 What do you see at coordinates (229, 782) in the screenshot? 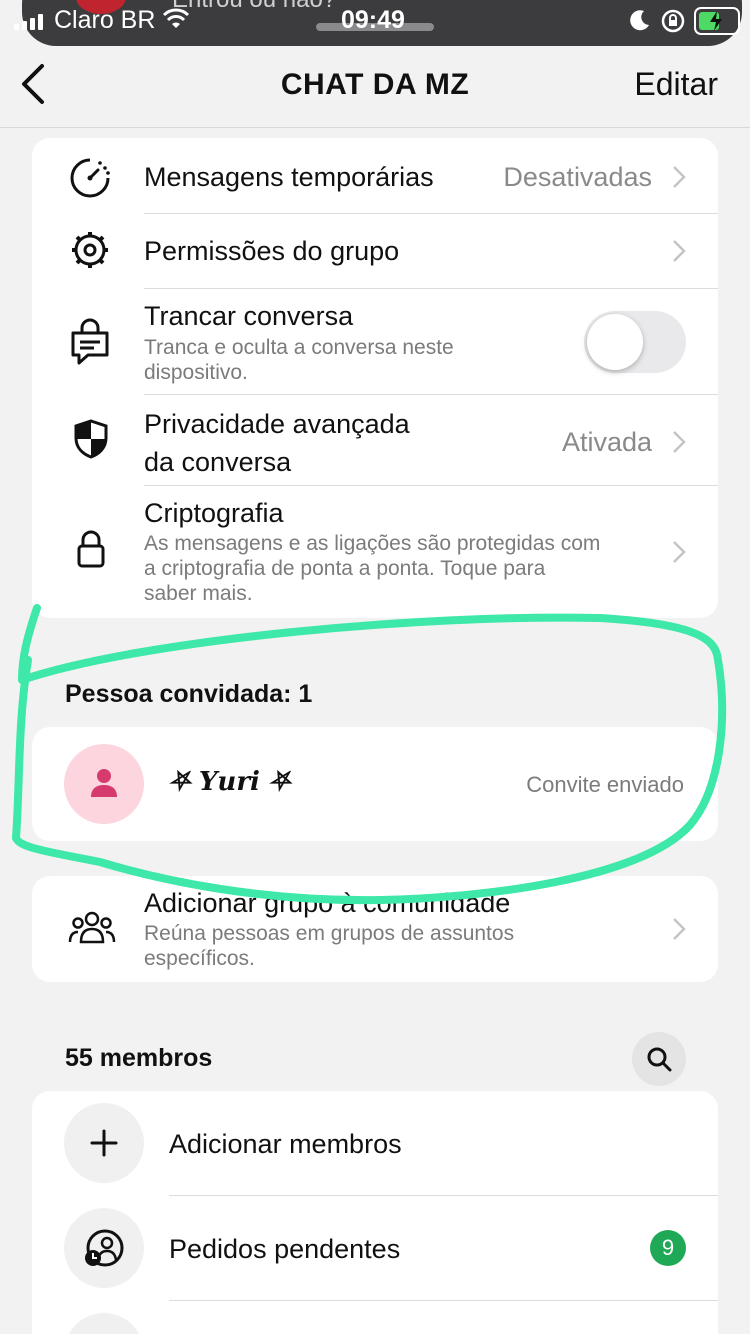
I see `invitee-name: ⛧ 𝒀𝒖𝒓𝒊 ⛧` at bounding box center [229, 782].